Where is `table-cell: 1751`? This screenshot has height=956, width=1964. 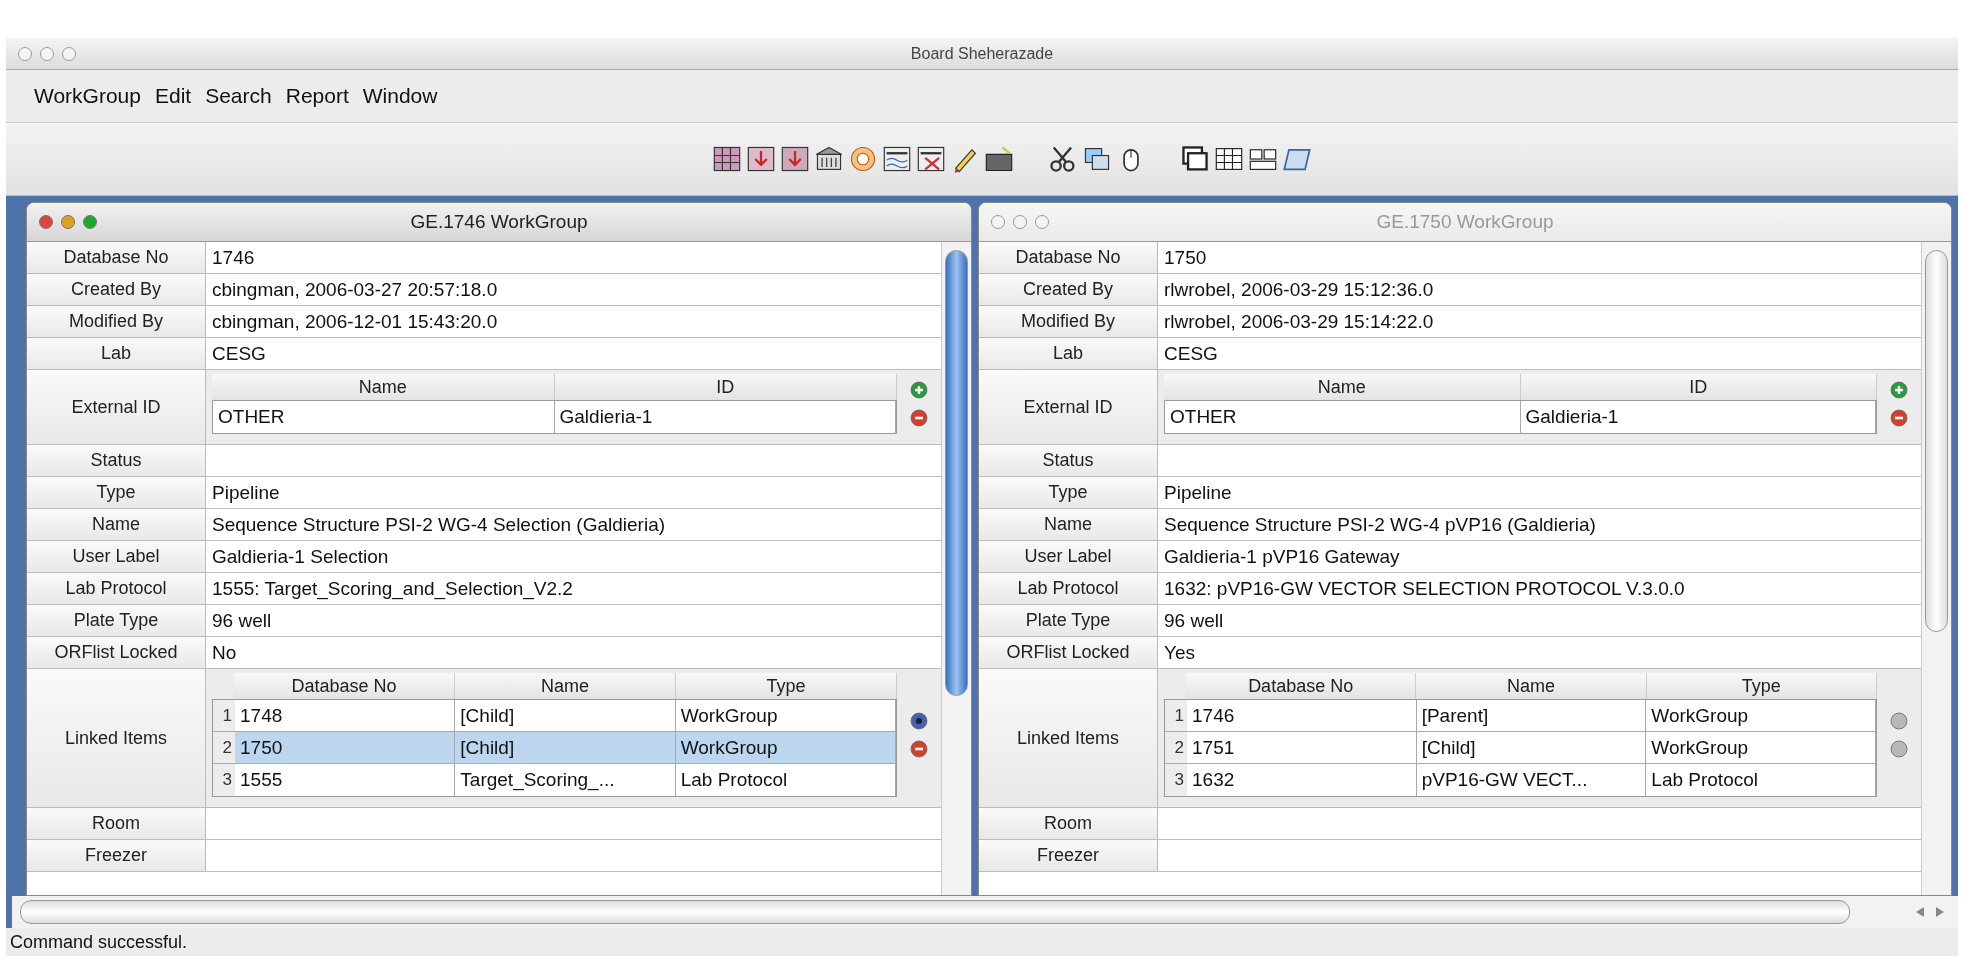
table-cell: 1751 is located at coordinates (1302, 747).